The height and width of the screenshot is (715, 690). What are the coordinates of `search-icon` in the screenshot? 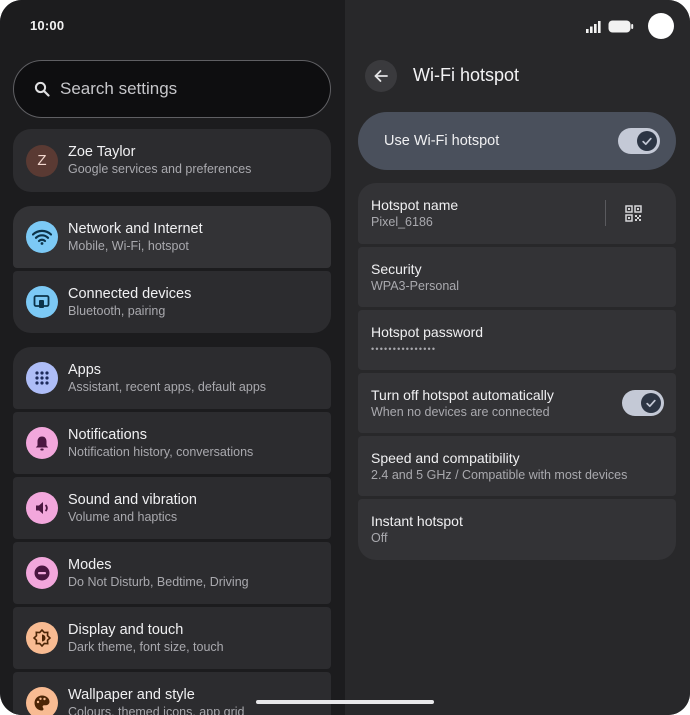 It's located at (42, 89).